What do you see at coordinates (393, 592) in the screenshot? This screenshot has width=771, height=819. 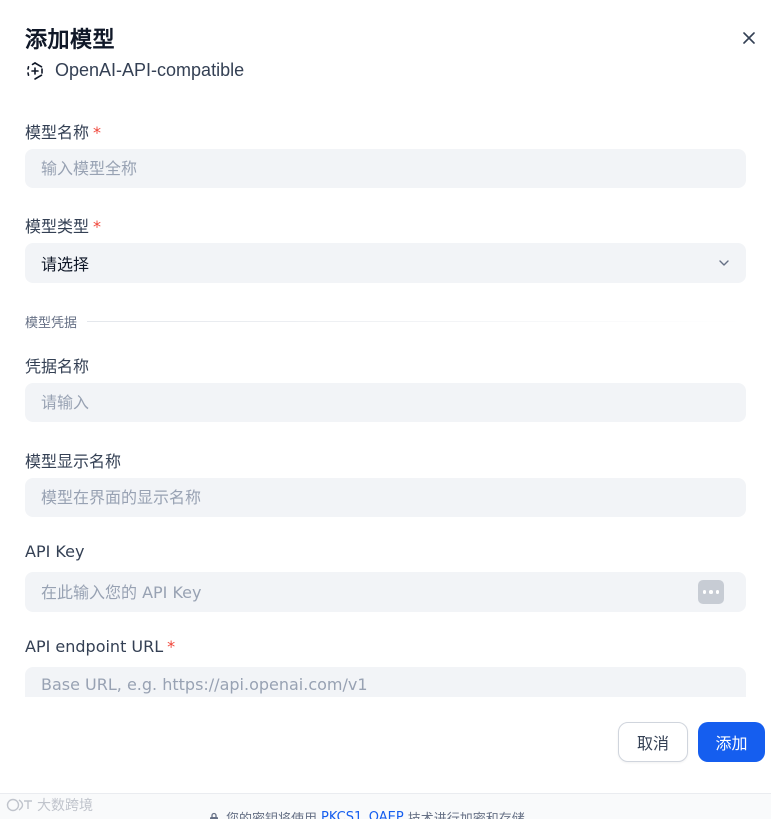 I see `api-key-input` at bounding box center [393, 592].